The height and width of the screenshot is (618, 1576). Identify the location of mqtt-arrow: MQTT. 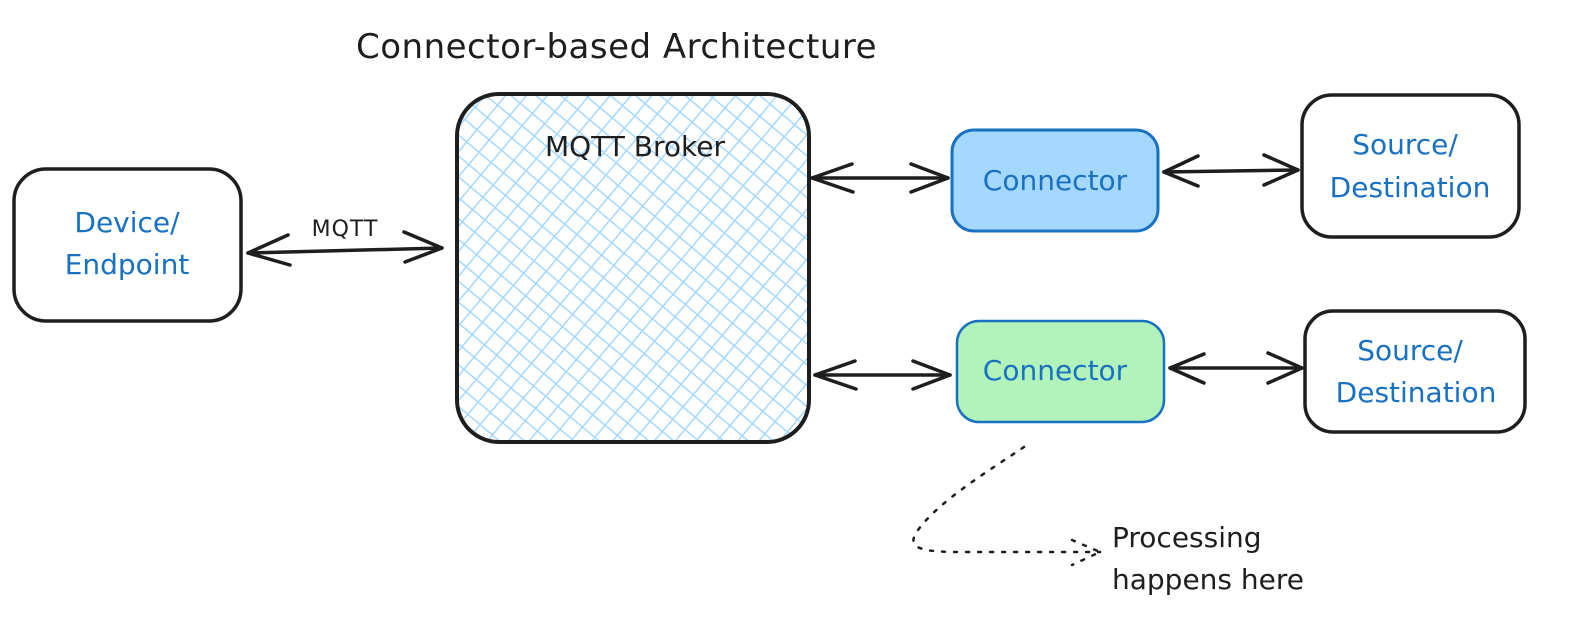
(345, 242).